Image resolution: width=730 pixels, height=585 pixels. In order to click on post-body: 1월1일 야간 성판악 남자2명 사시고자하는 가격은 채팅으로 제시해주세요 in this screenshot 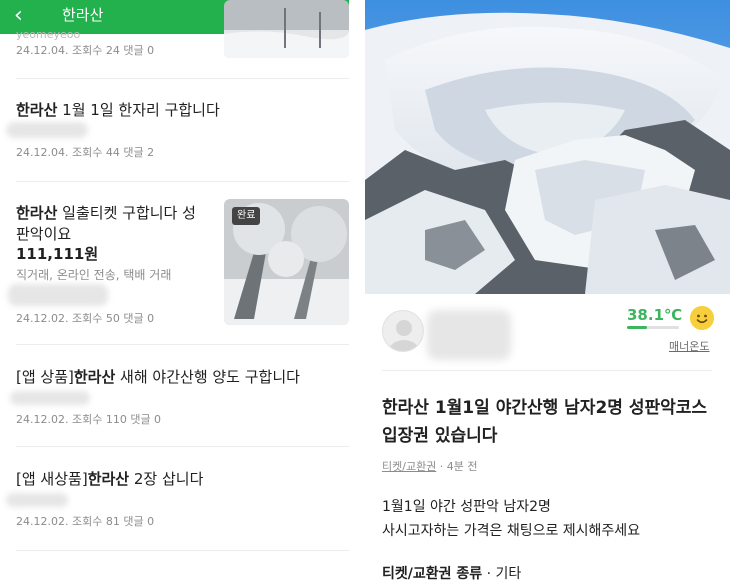, I will do `click(511, 519)`.